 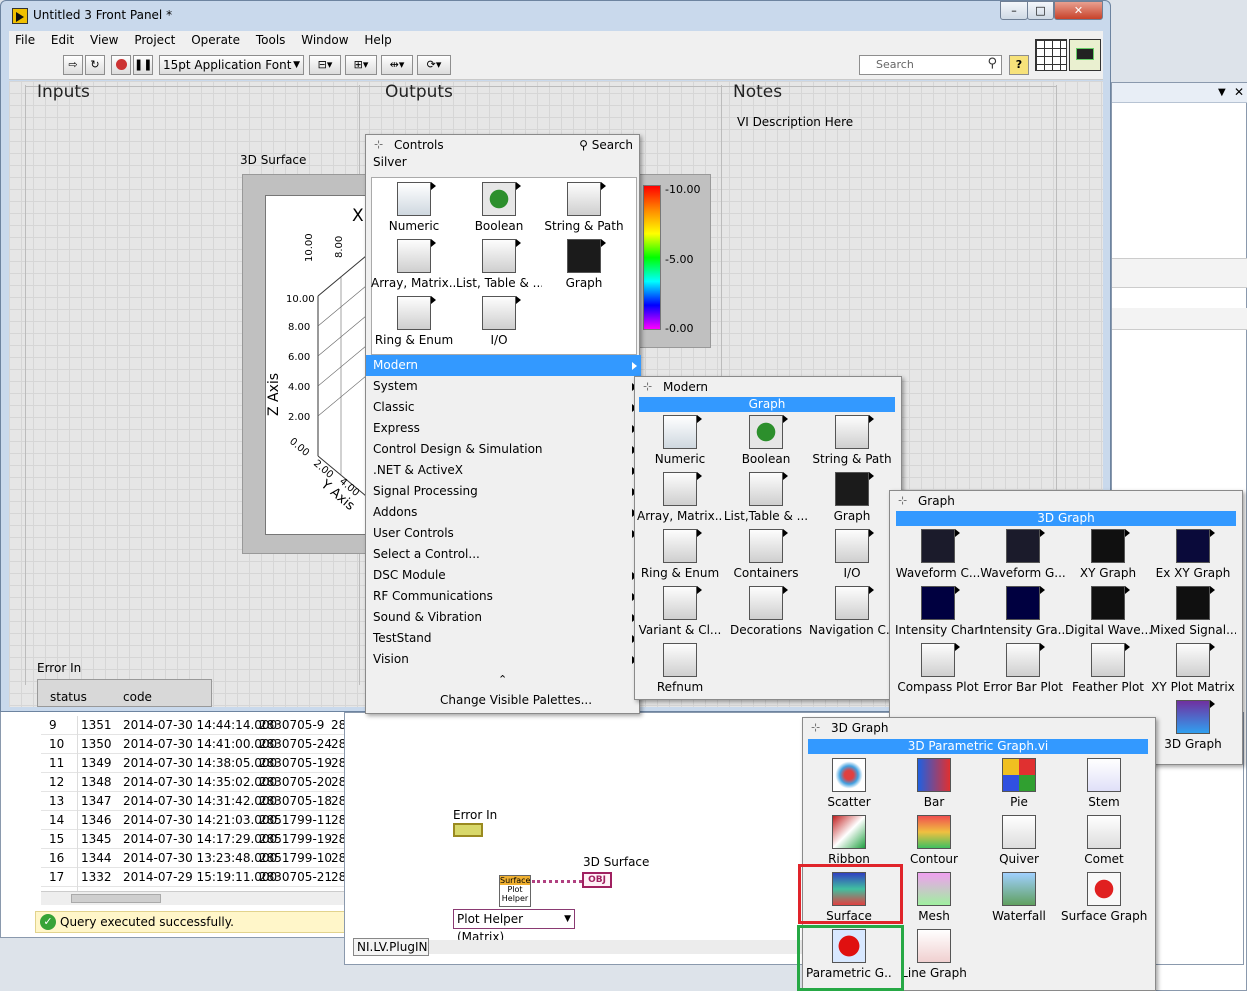 I want to click on controls-item-ring-enum: Ring & Enum, so click(x=414, y=321).